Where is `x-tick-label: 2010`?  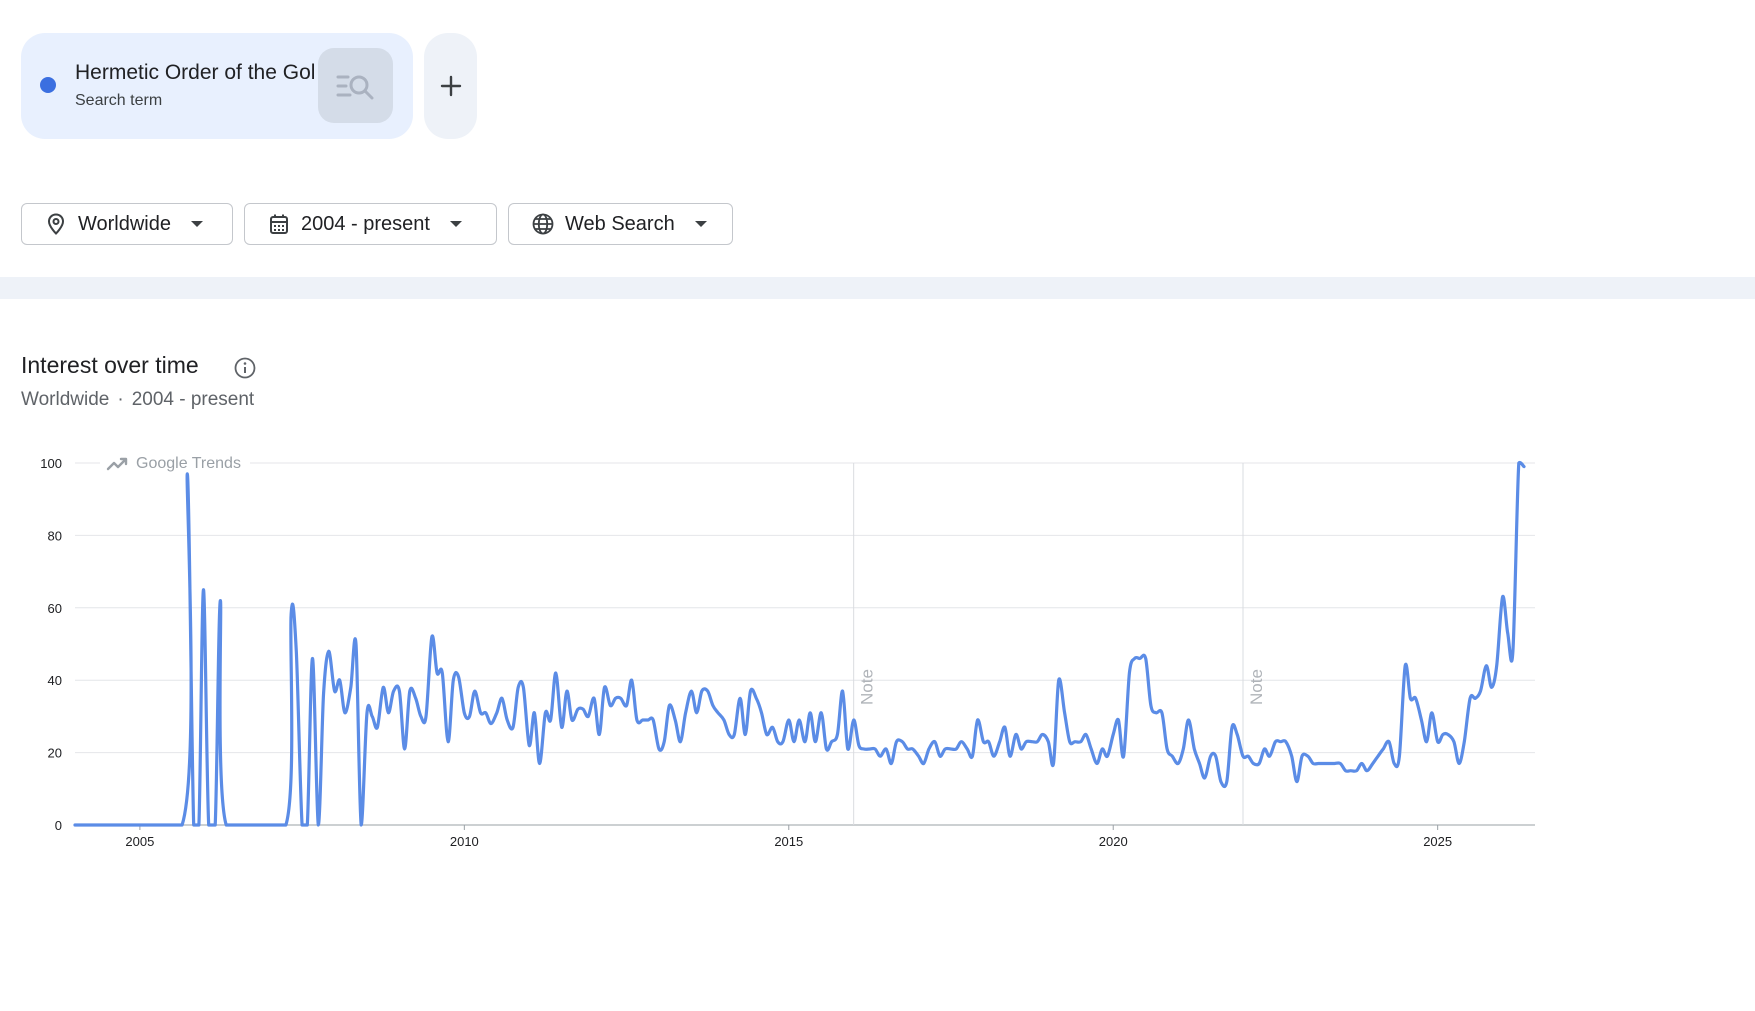 x-tick-label: 2010 is located at coordinates (464, 841).